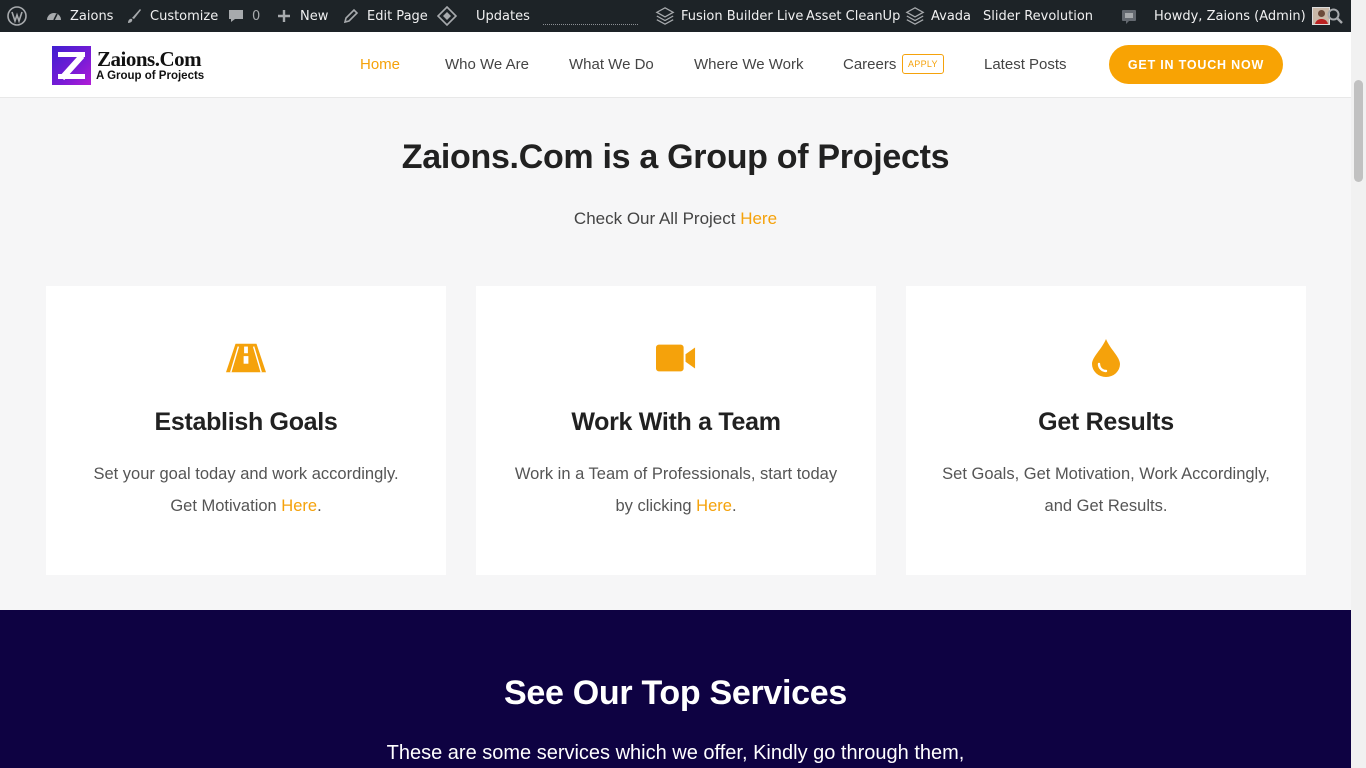 This screenshot has height=768, width=1366. What do you see at coordinates (869, 64) in the screenshot?
I see `nav-item-careers: Careers` at bounding box center [869, 64].